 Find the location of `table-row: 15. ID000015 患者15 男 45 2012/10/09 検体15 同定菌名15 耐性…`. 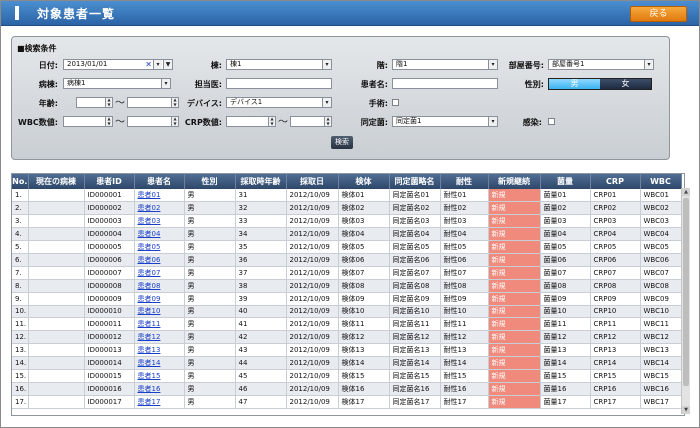

table-row: 15. ID000015 患者15 男 45 2012/10/09 検体15 同定菌名15 耐性… is located at coordinates (347, 376).